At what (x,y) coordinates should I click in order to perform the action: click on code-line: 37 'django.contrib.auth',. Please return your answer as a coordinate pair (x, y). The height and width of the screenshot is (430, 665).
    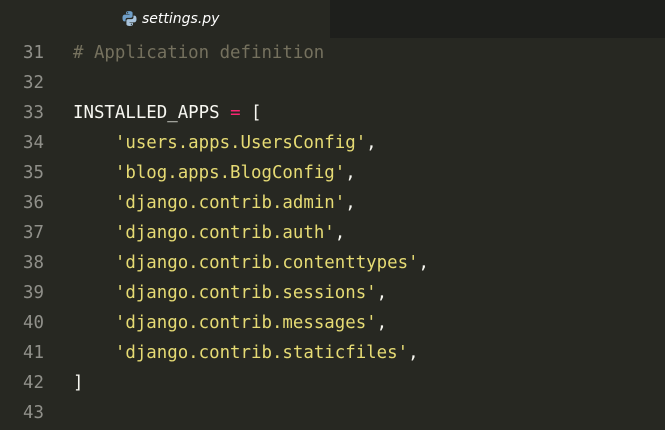
    Looking at the image, I should click on (332, 233).